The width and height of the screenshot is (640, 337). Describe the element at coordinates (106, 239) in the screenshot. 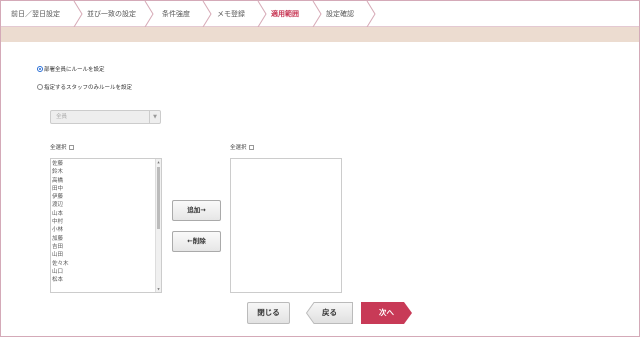

I see `list-item: 加藤` at that location.